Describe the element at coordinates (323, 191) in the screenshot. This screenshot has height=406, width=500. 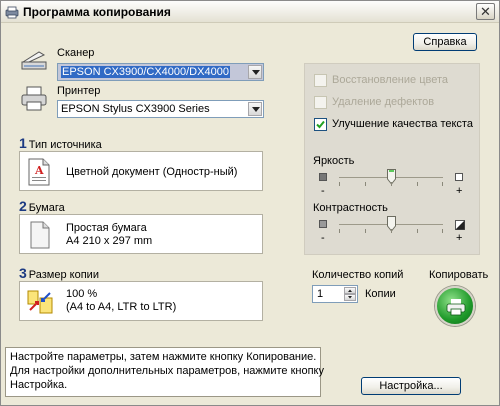
I see `brightness-minus-label: -` at that location.